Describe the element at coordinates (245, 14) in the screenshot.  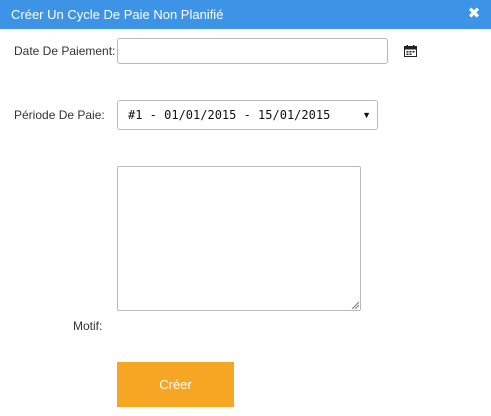
I see `dialog-header: Créer Un Cycle De Paie Non Planifié ✖` at that location.